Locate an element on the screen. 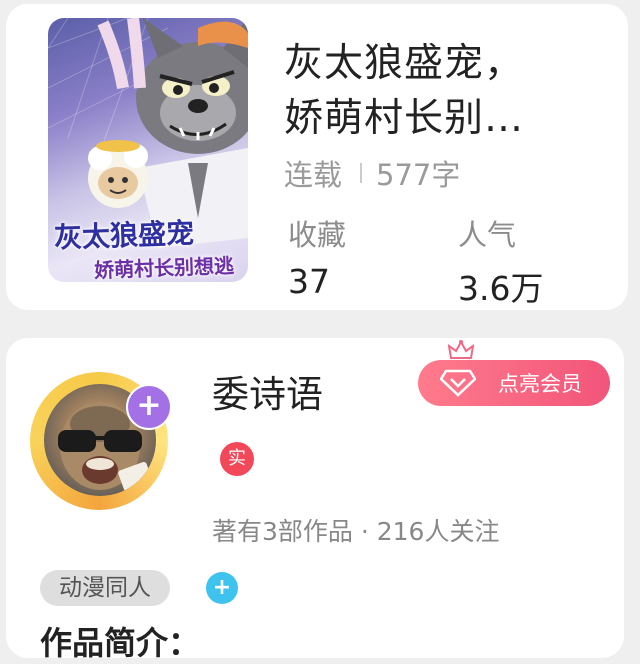 The width and height of the screenshot is (640, 664). cover-subtitle-text: 娇萌村长别想逃 is located at coordinates (164, 267).